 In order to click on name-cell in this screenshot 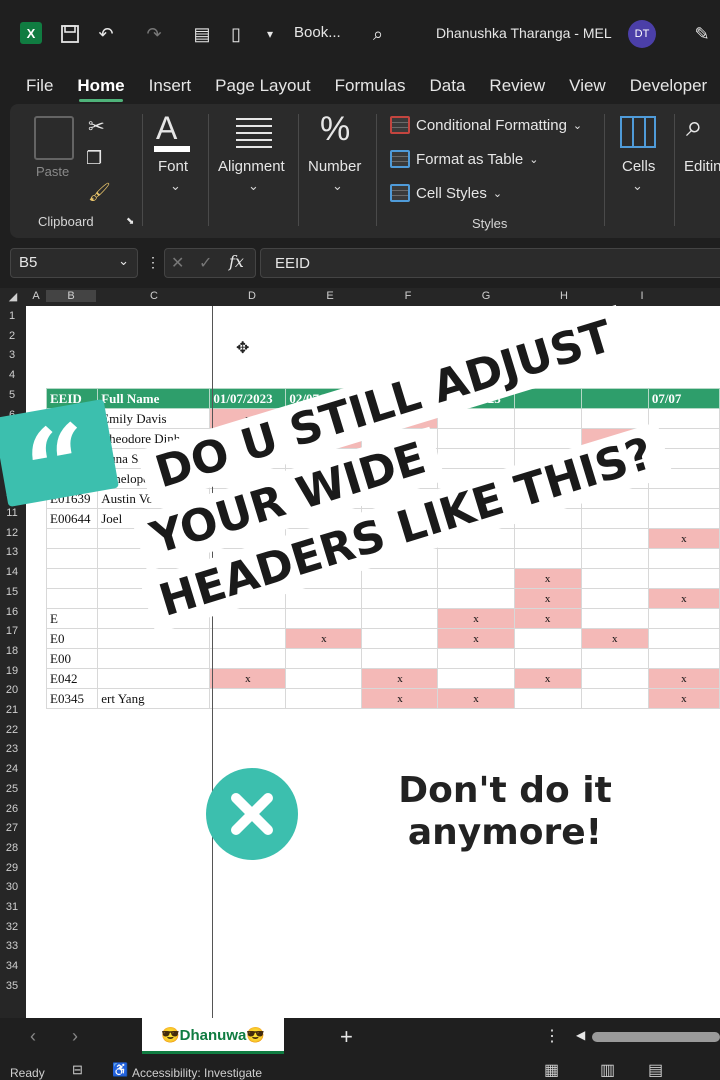, I will do `click(154, 678)`.